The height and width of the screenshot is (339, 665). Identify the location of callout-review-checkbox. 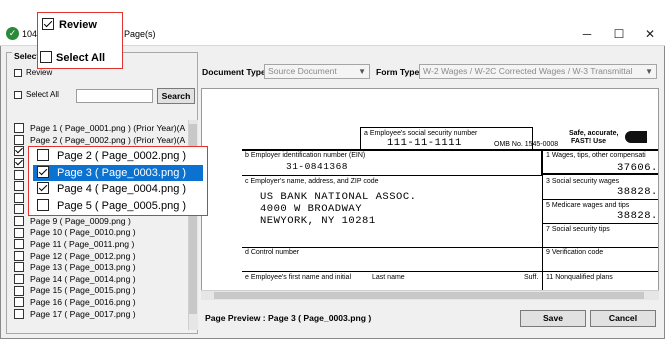
(48, 24).